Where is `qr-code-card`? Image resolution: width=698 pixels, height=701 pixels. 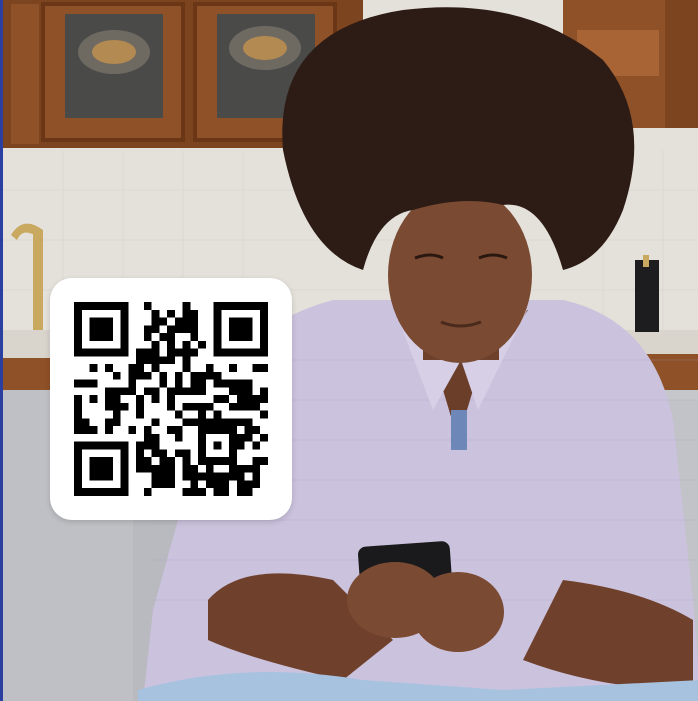
qr-code-card is located at coordinates (171, 399).